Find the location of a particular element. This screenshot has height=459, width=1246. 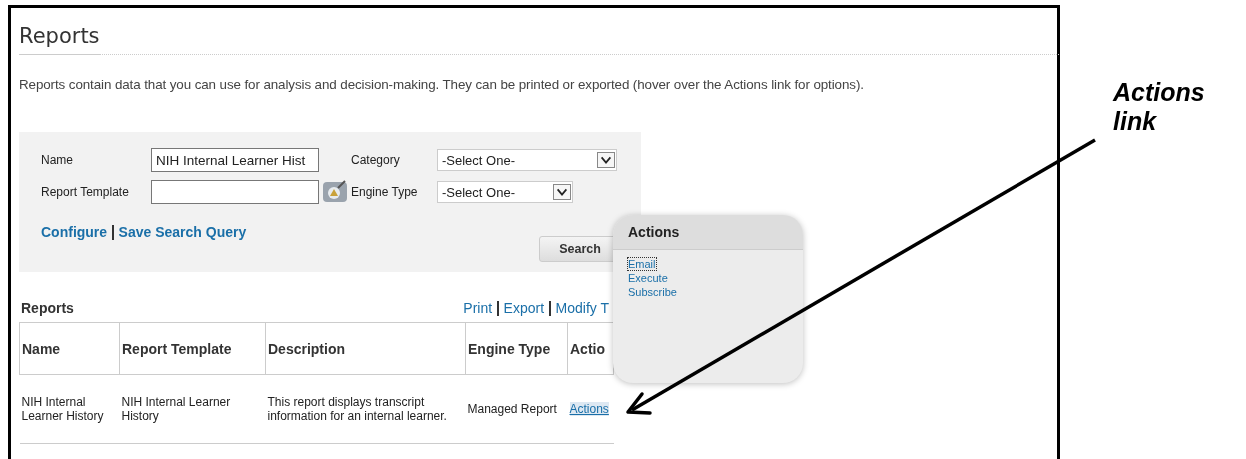

panel-link: Configure is located at coordinates (74, 232).